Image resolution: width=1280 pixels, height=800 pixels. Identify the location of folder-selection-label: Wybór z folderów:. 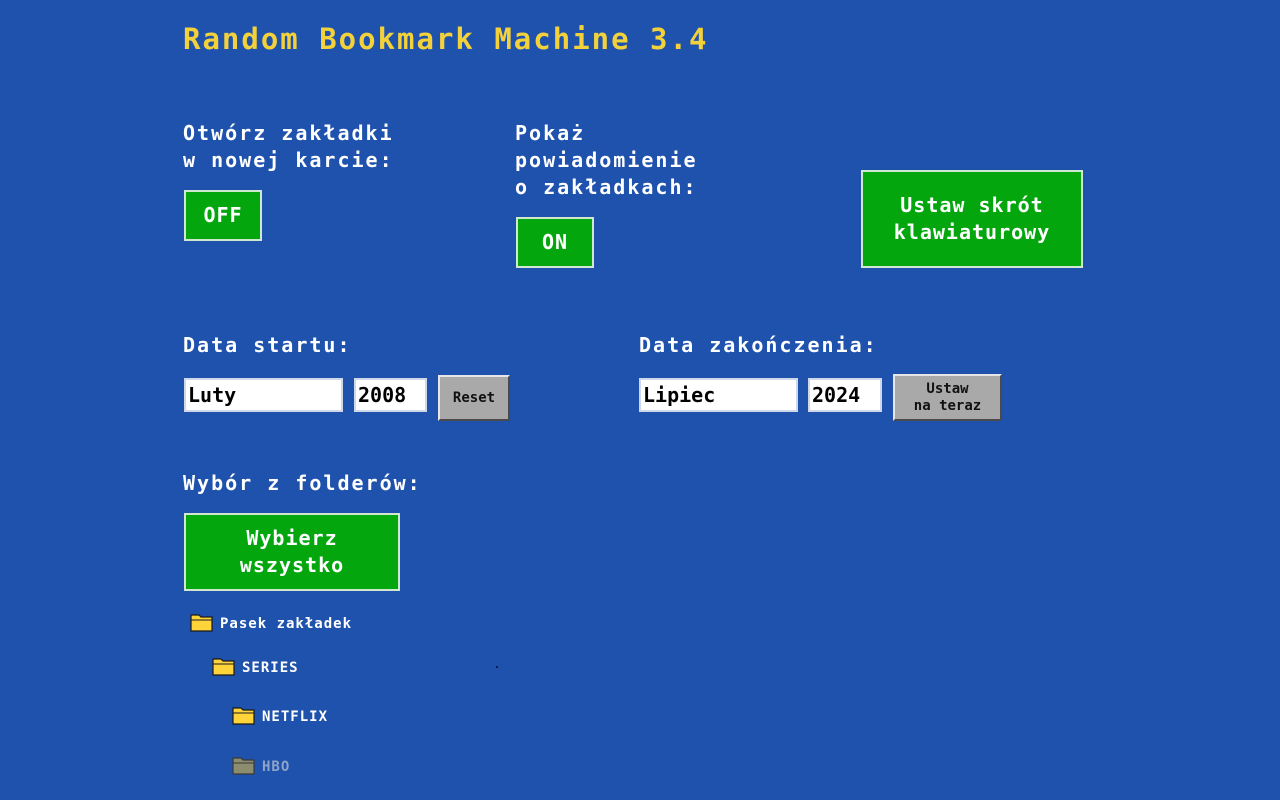
(302, 483).